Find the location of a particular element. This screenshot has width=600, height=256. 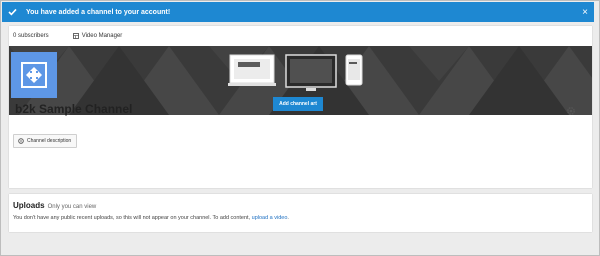

gear-icon is located at coordinates (571, 112).